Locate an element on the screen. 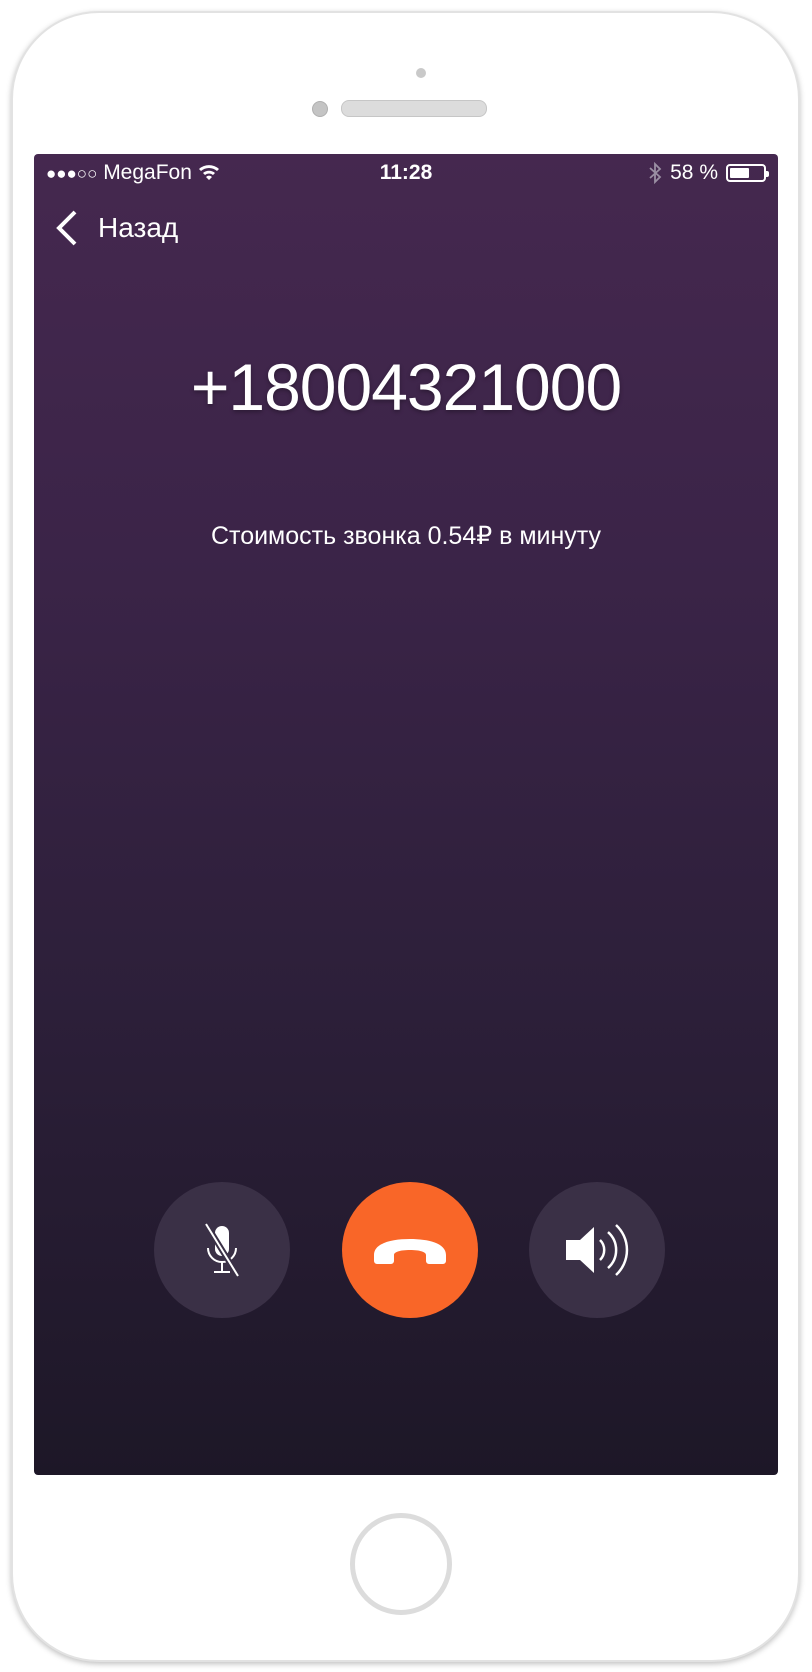 Image resolution: width=812 pixels, height=1672 pixels. back-button: Назад is located at coordinates (117, 228).